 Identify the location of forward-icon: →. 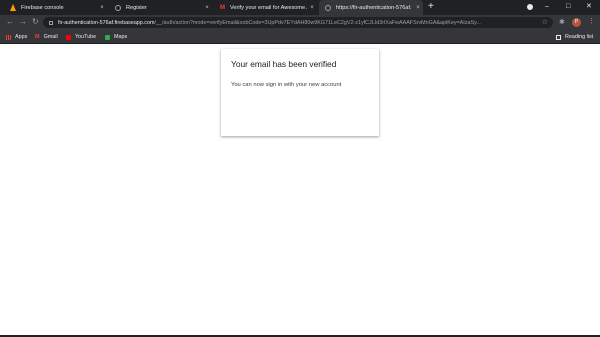
(23, 22).